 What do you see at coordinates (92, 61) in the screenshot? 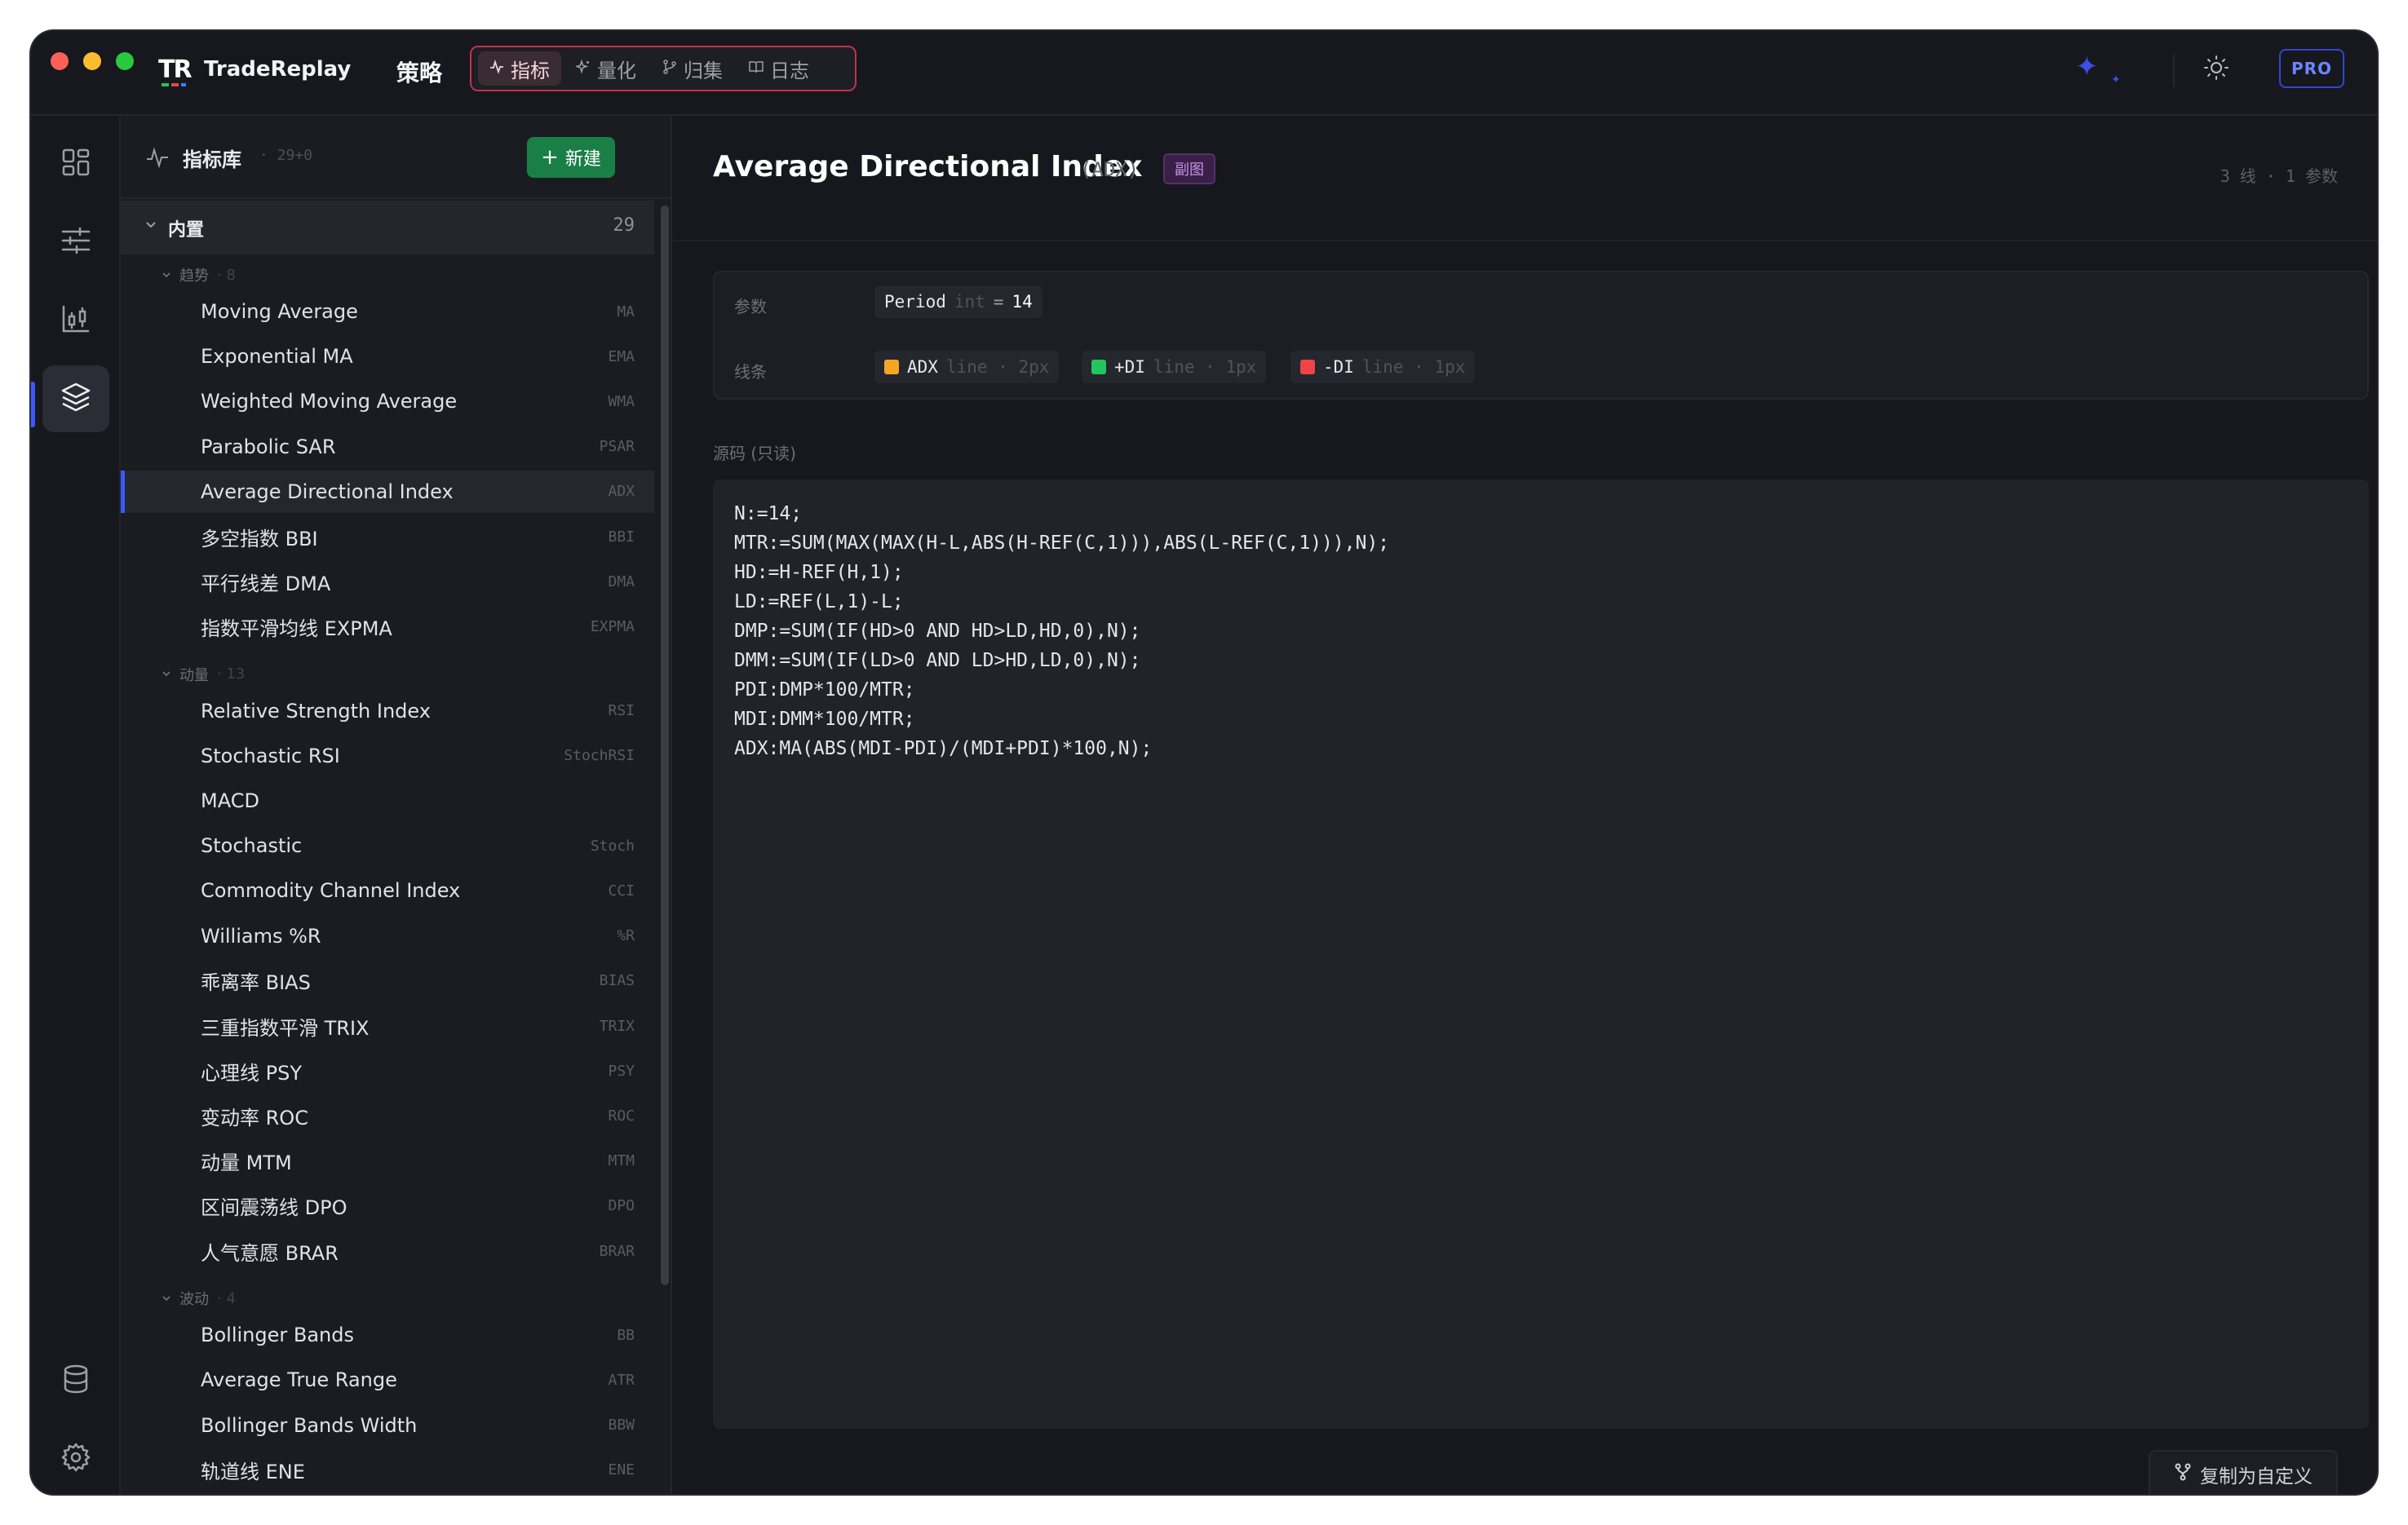
I see `minimize-window-button` at bounding box center [92, 61].